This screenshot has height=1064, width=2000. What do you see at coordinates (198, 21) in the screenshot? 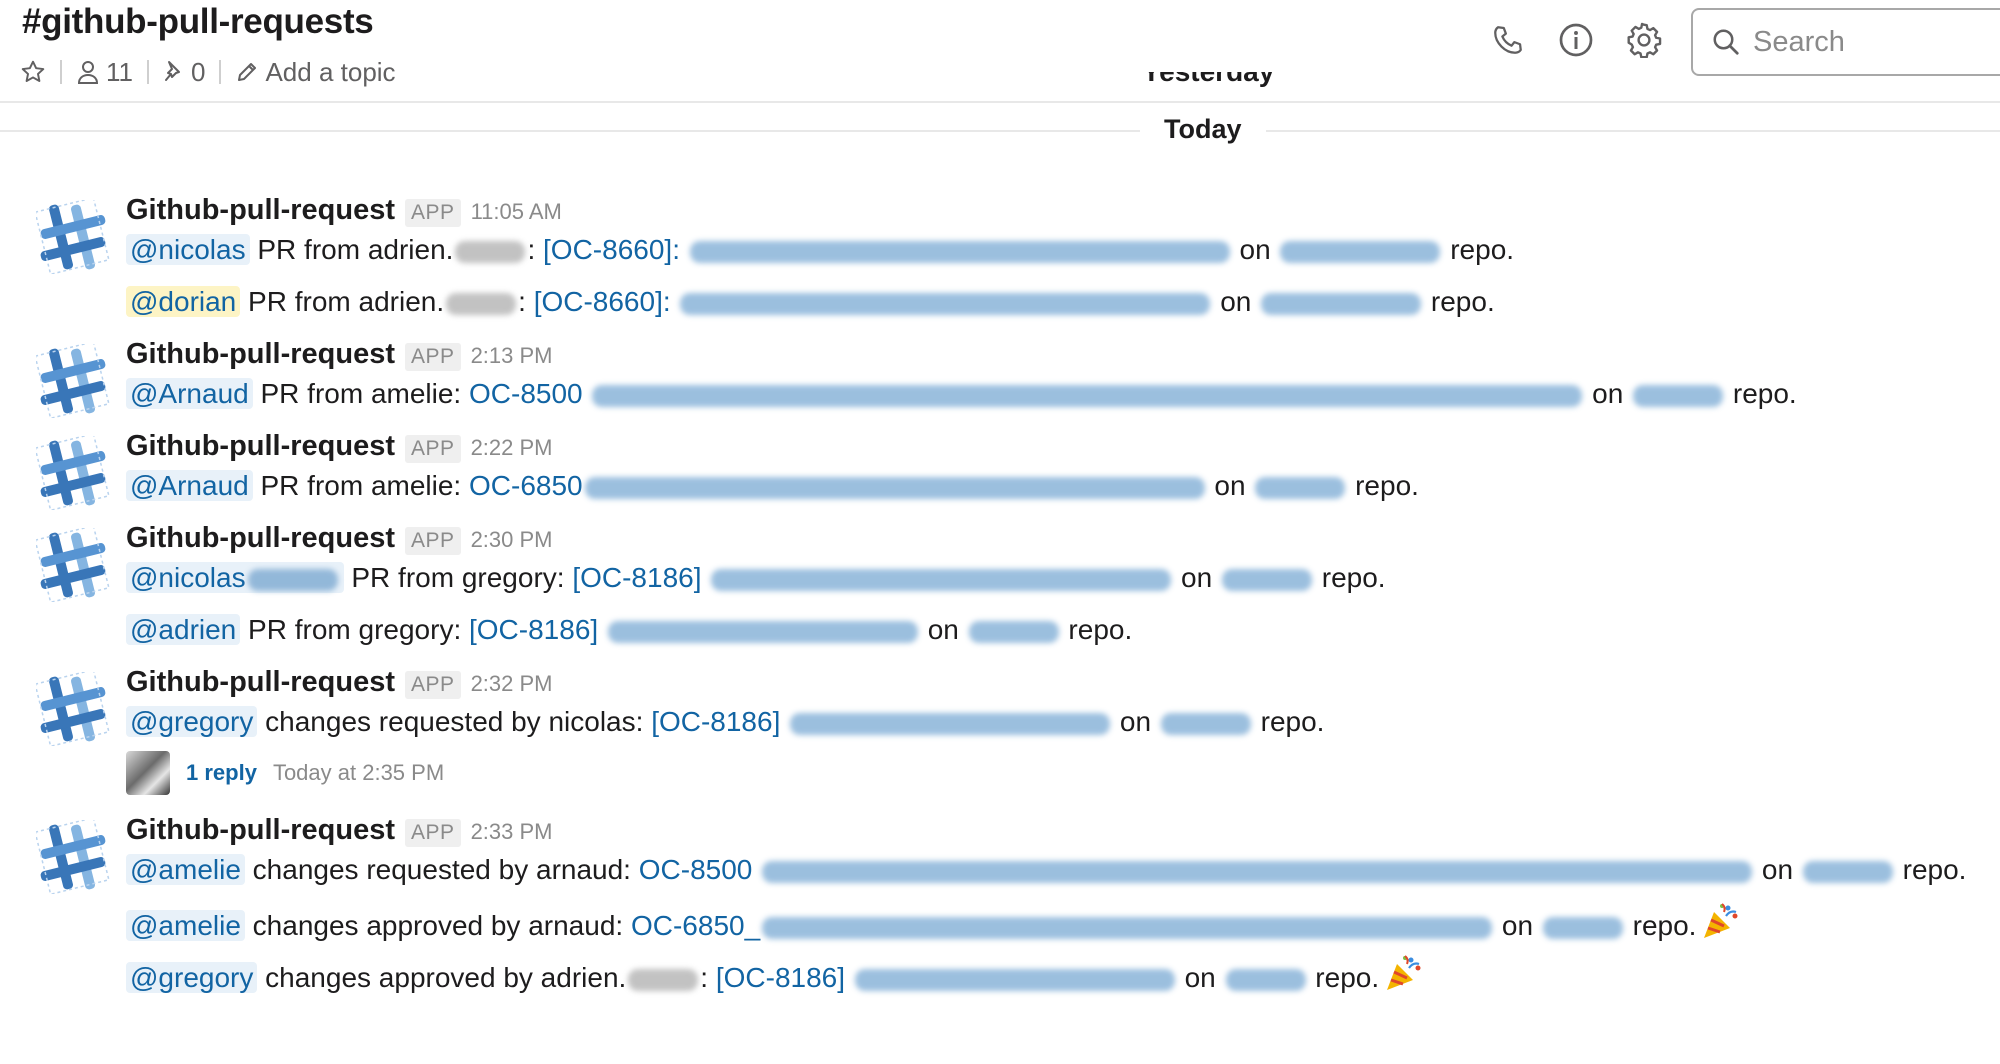
I see `channel-title: #github-pull-requests` at bounding box center [198, 21].